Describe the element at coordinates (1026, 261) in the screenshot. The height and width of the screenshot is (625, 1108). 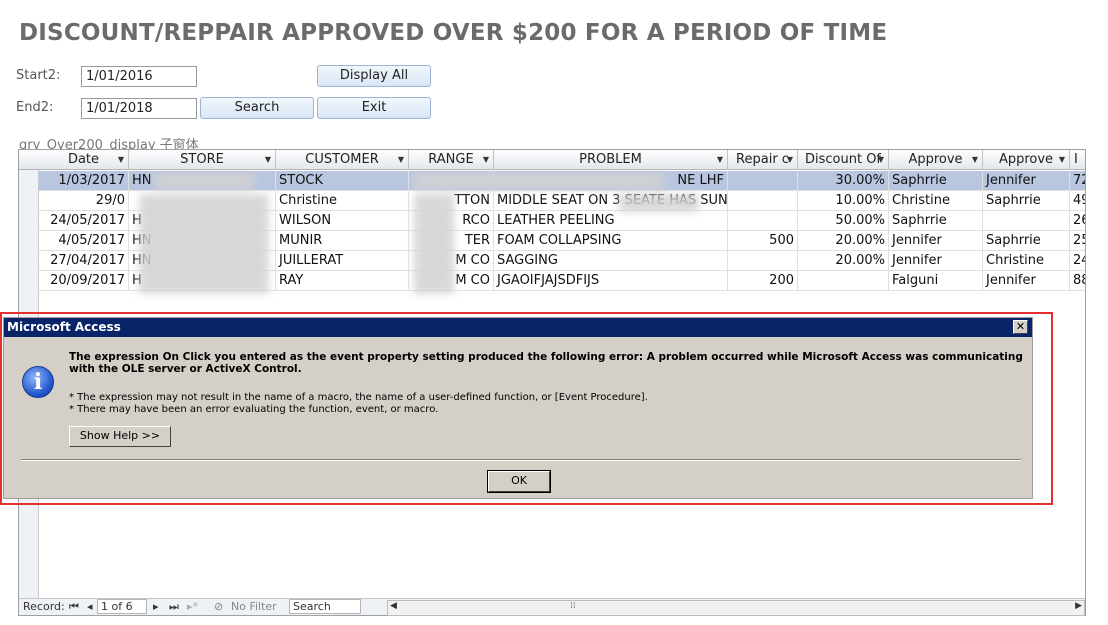
I see `cell-approve-2: Christine` at that location.